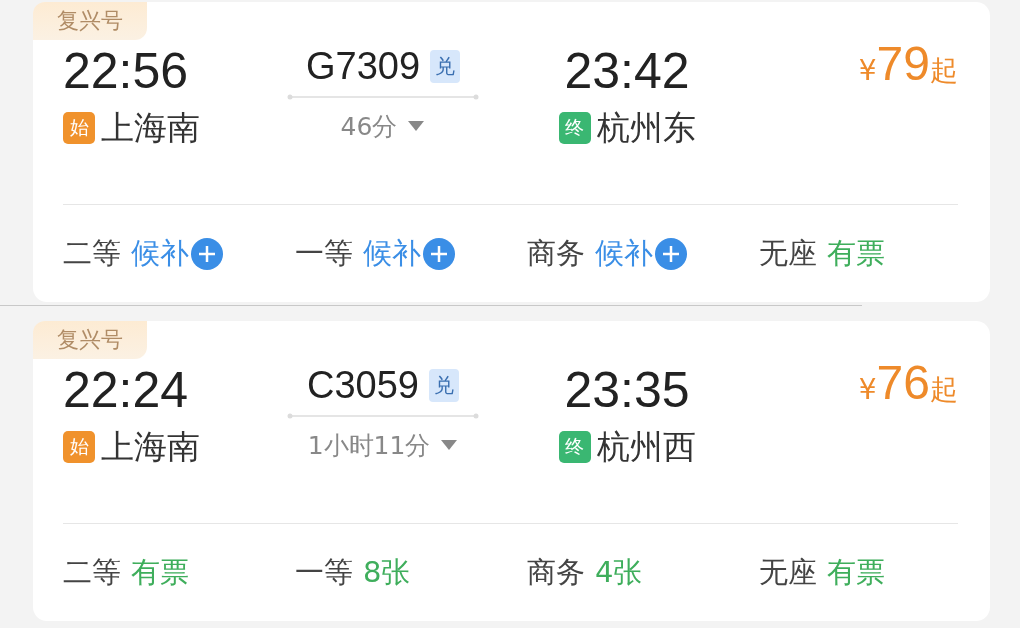  Describe the element at coordinates (126, 390) in the screenshot. I see `departure-time: 22:24` at that location.